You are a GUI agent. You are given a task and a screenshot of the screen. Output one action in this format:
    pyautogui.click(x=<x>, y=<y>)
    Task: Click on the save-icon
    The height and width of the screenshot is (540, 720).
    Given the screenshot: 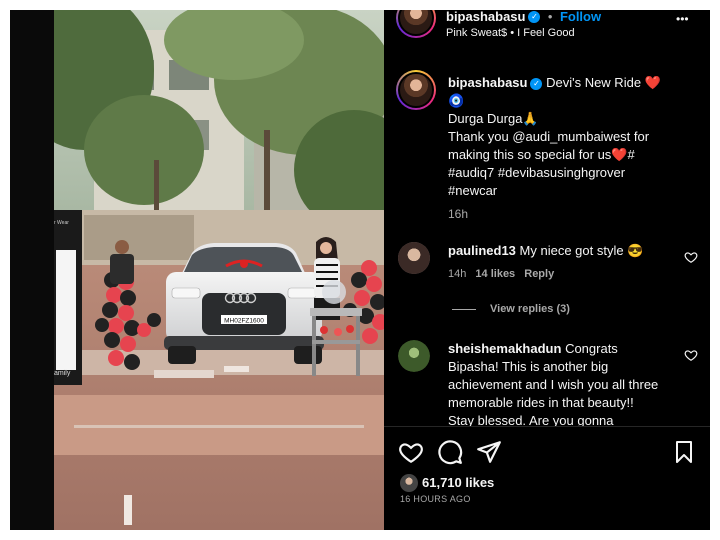 What is the action you would take?
    pyautogui.click(x=684, y=452)
    